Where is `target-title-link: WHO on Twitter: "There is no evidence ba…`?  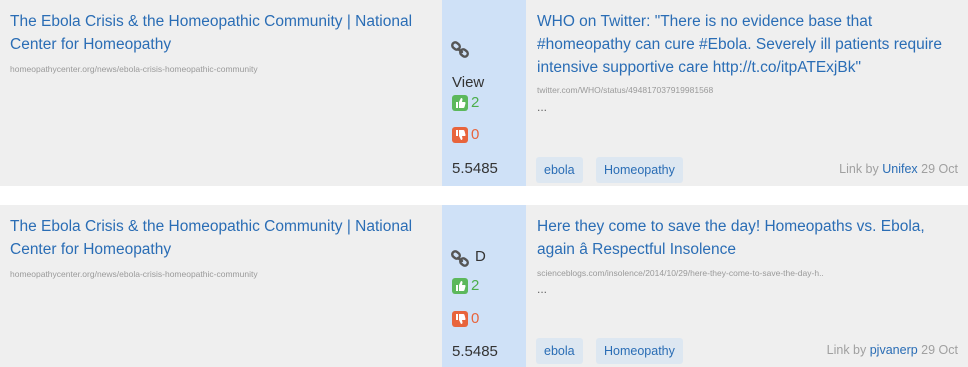 target-title-link: WHO on Twitter: "There is no evidence ba… is located at coordinates (749, 44).